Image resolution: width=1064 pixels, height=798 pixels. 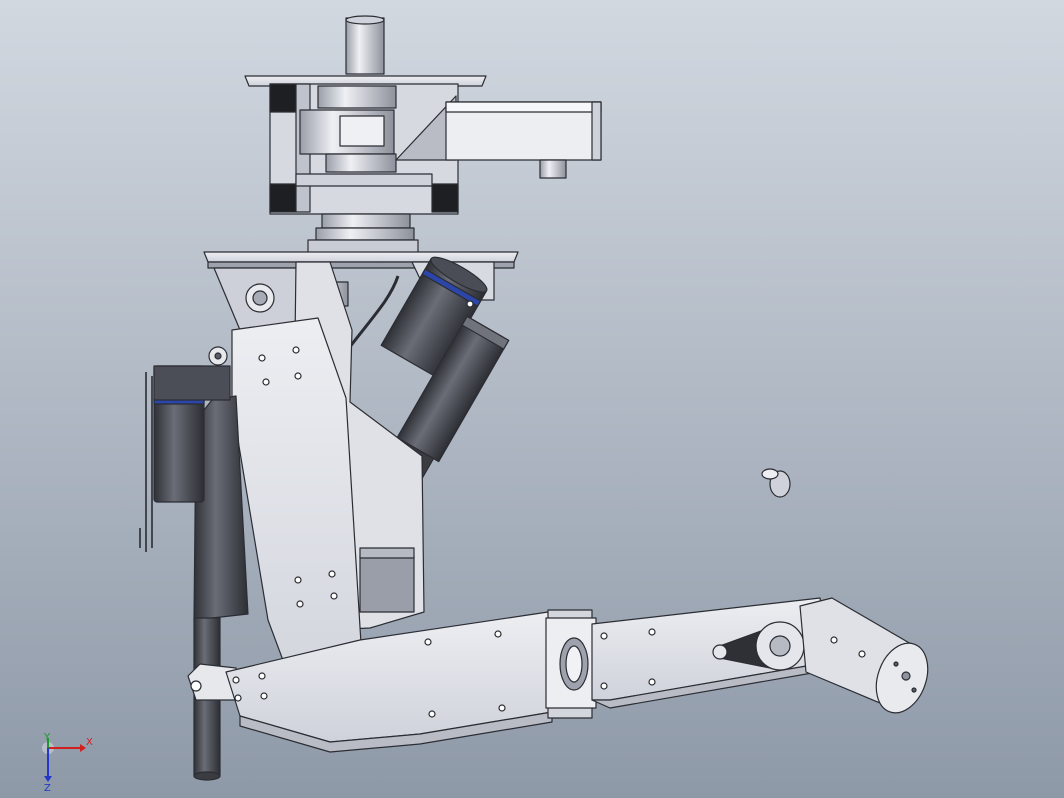 What do you see at coordinates (720, 652) in the screenshot?
I see `small-pulley` at bounding box center [720, 652].